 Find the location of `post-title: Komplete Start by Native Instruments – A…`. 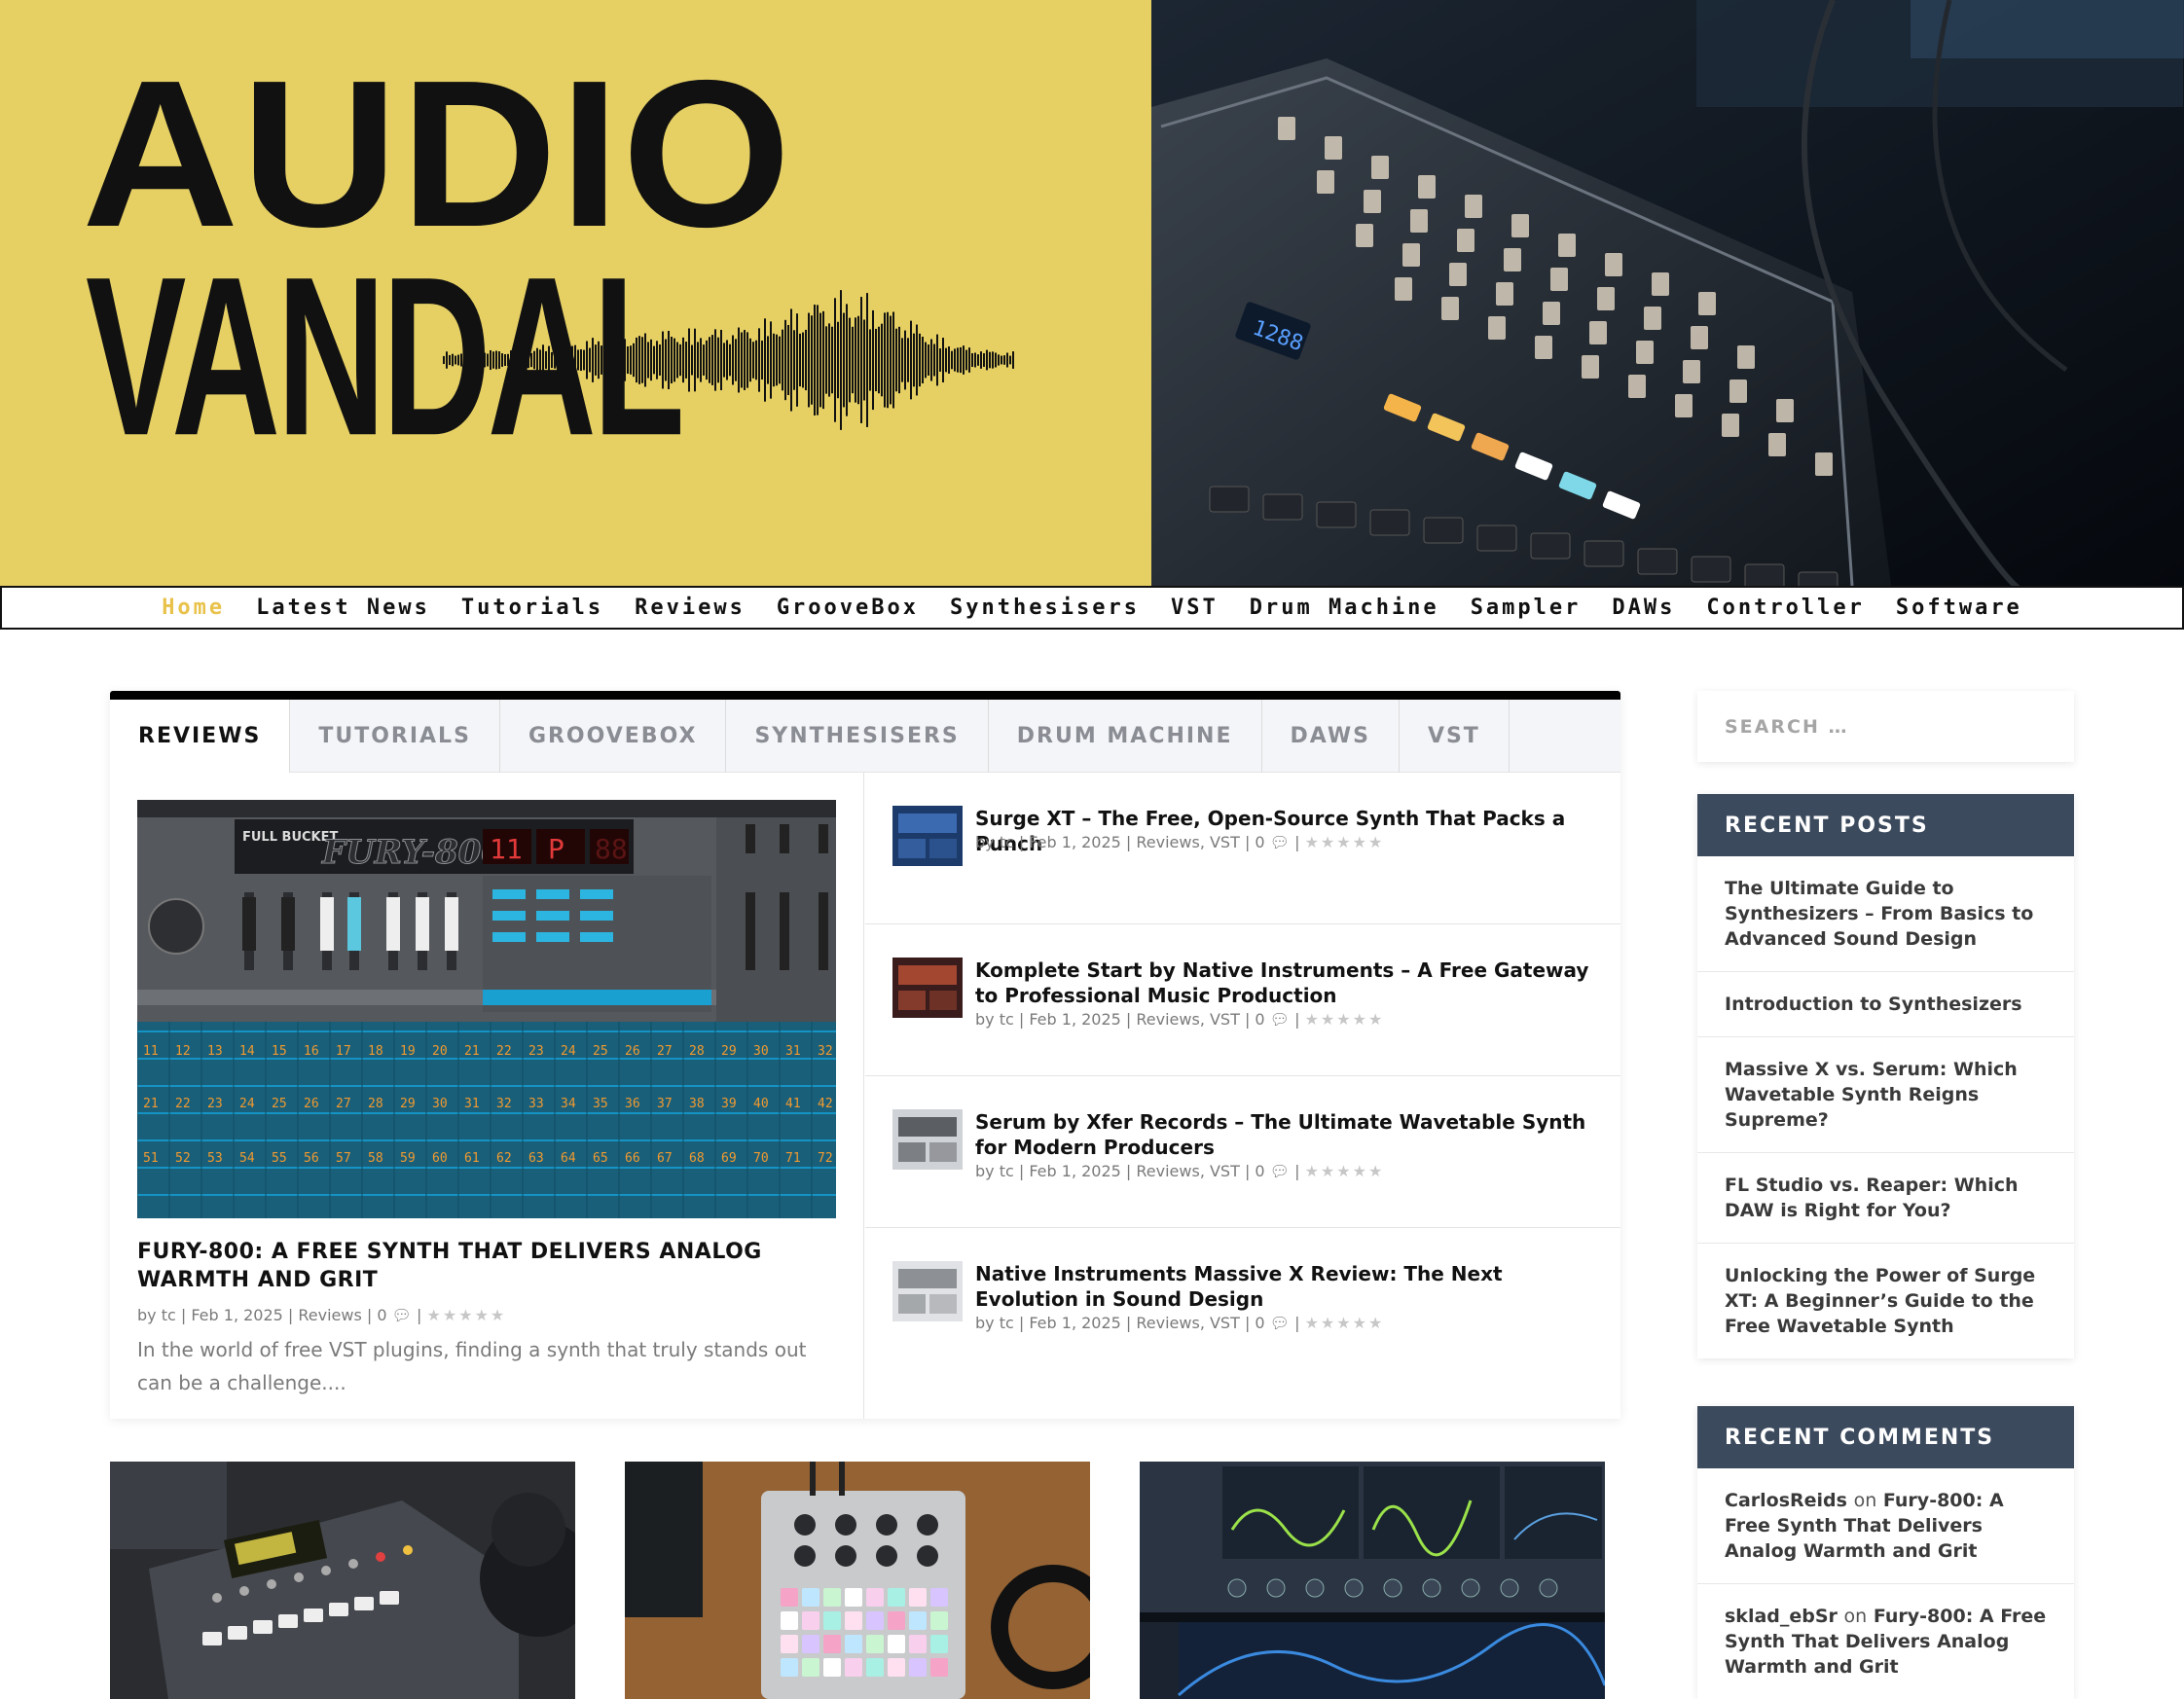

post-title: Komplete Start by Native Instruments – A… is located at coordinates (1286, 983).